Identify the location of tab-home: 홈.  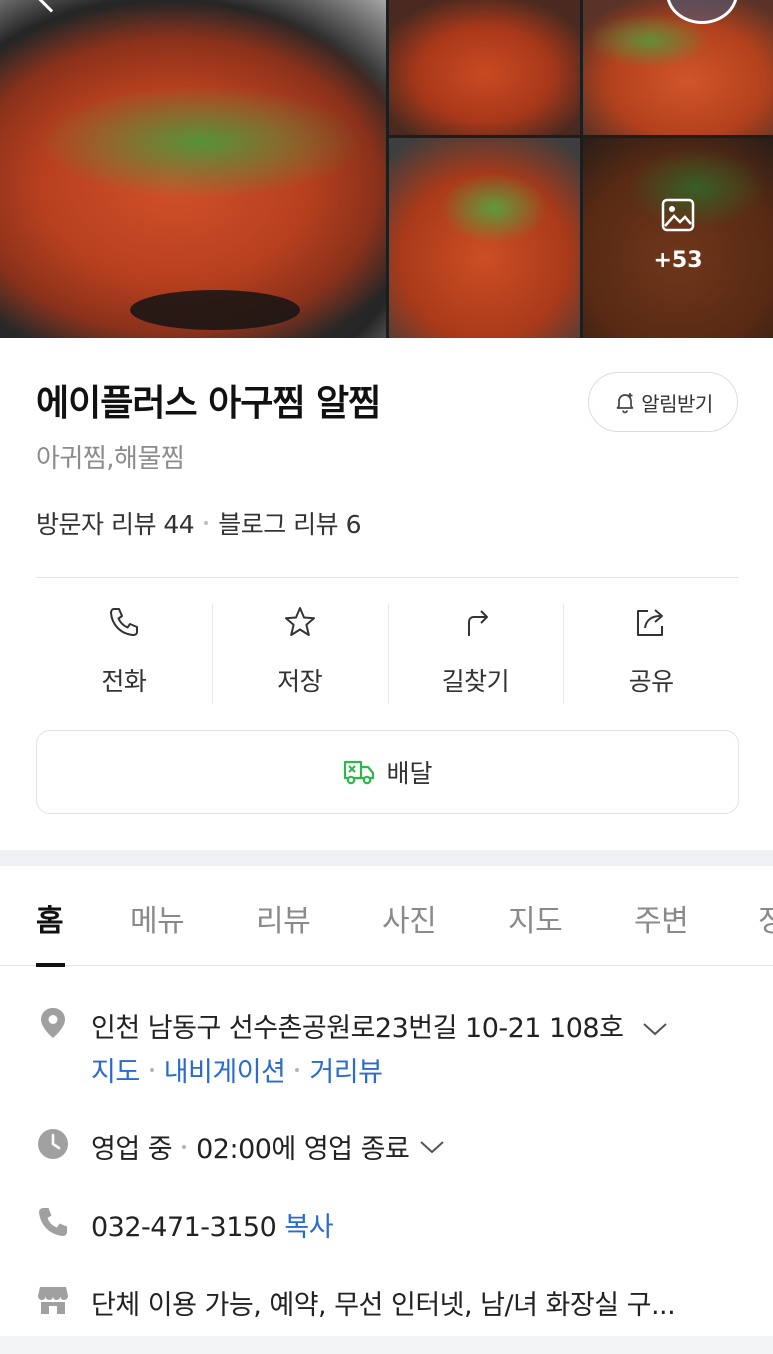
(50, 918).